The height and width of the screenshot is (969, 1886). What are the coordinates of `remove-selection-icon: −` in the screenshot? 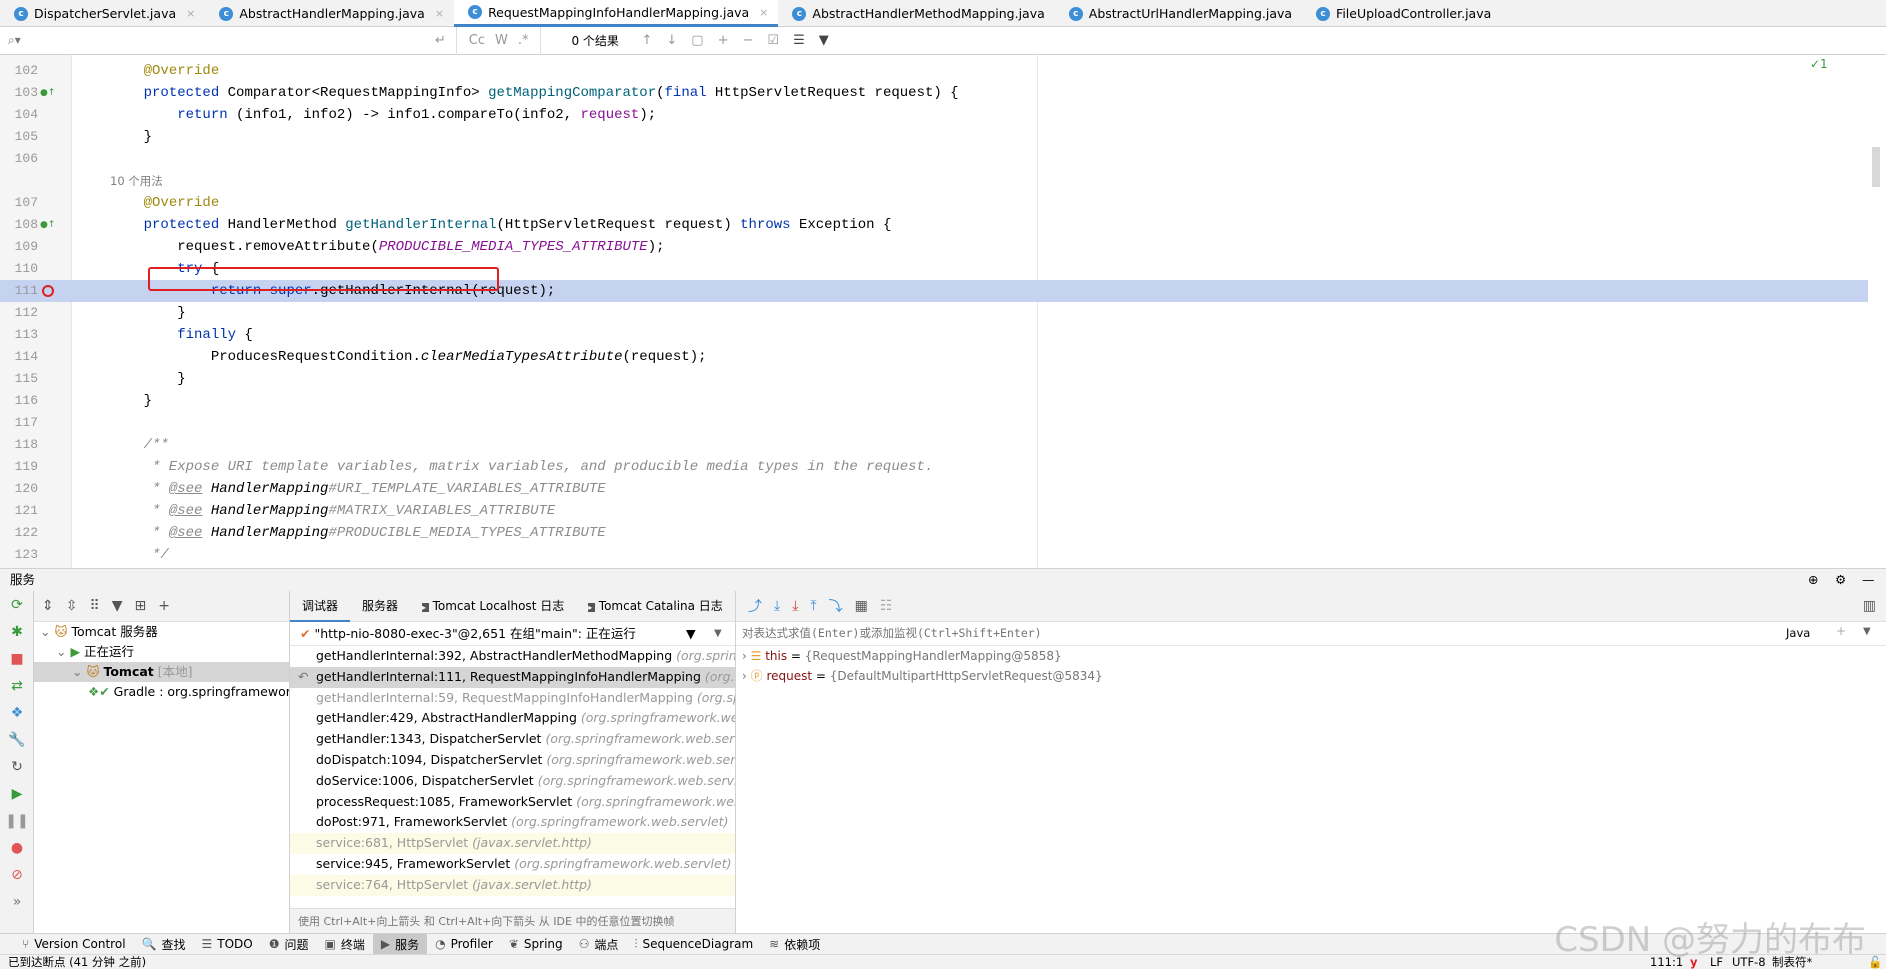 It's located at (748, 40).